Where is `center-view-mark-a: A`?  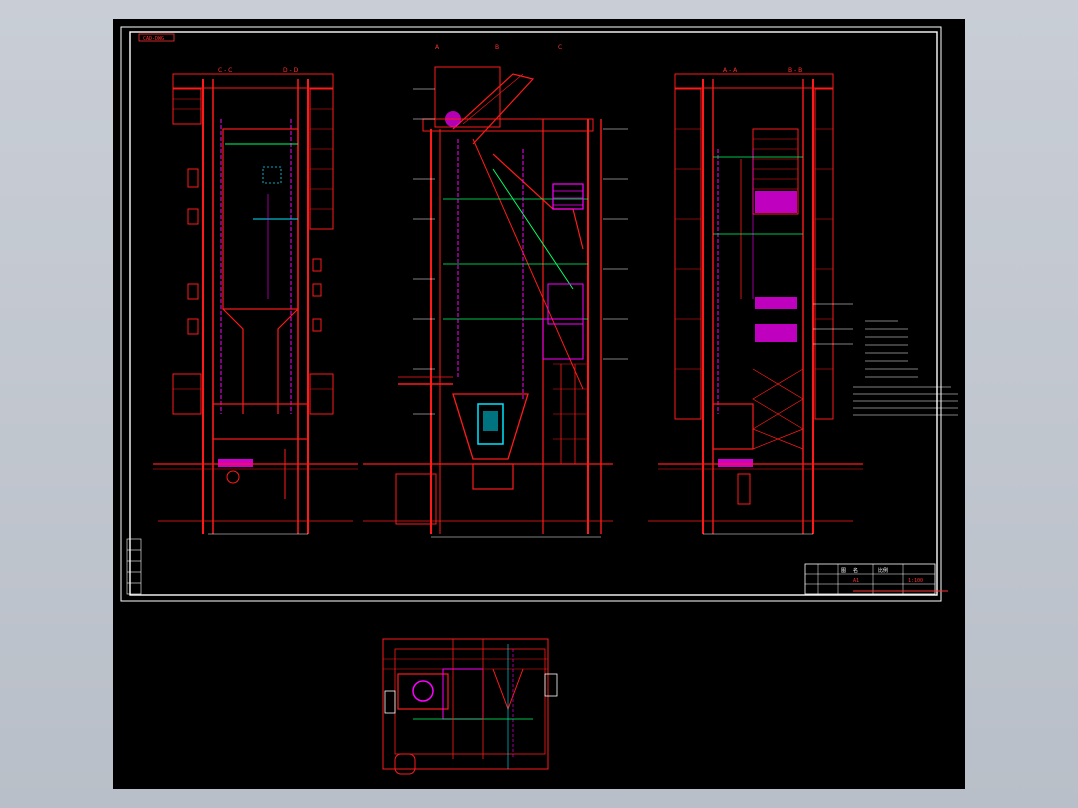
center-view-mark-a: A is located at coordinates (437, 47).